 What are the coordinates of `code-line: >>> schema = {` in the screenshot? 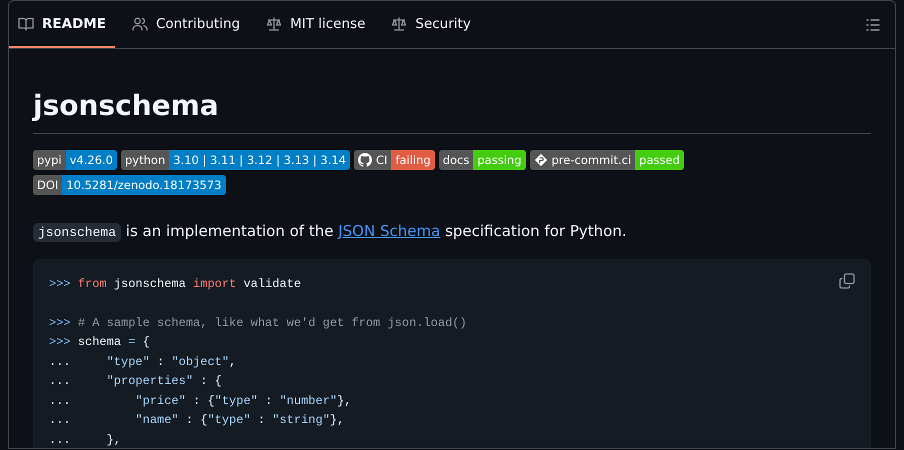 It's located at (99, 343).